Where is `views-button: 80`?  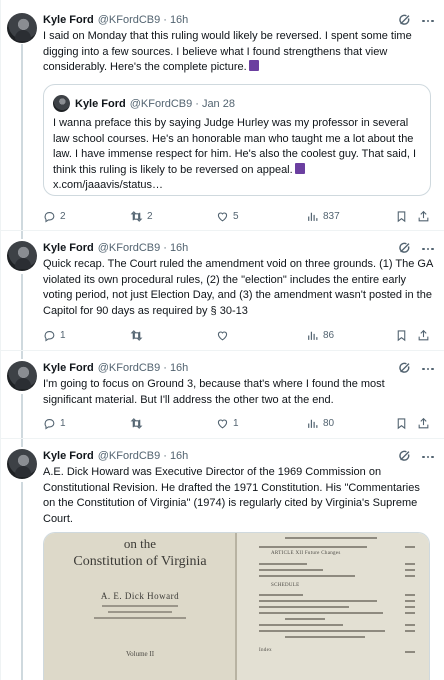
views-button: 80 is located at coordinates (320, 423).